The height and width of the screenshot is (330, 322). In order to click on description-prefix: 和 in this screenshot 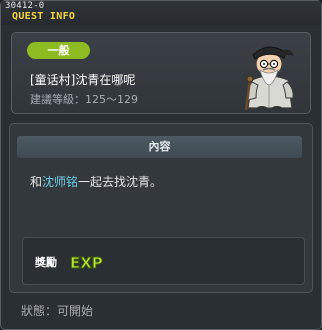, I will do `click(36, 182)`.